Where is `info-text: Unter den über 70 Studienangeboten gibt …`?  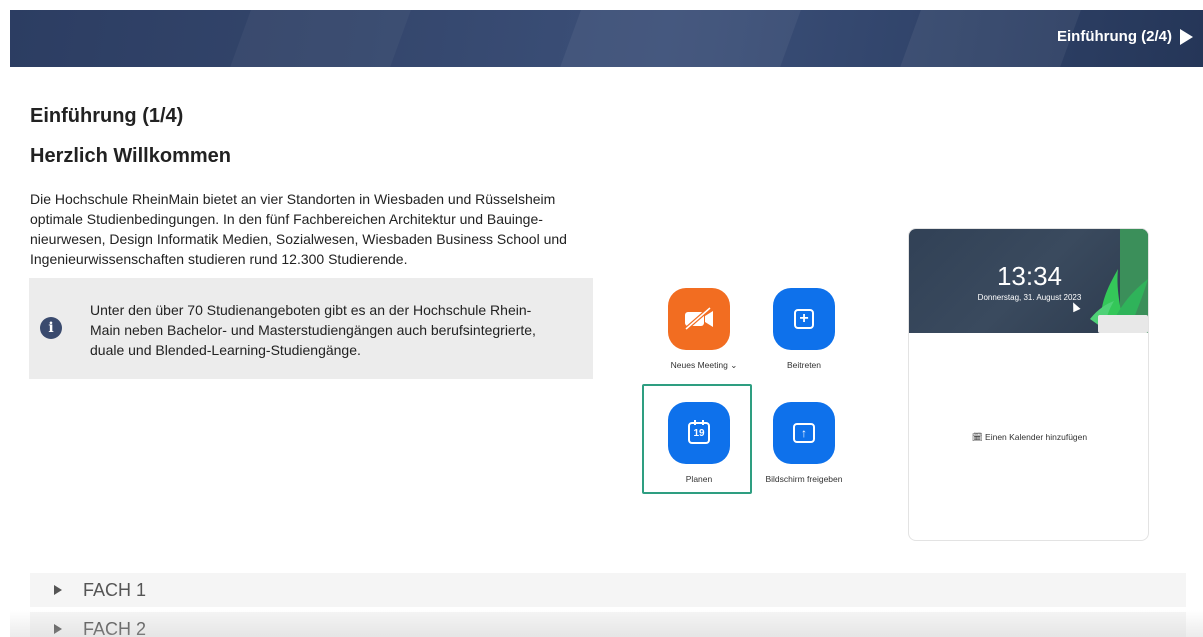 info-text: Unter den über 70 Studienangeboten gibt … is located at coordinates (330, 330).